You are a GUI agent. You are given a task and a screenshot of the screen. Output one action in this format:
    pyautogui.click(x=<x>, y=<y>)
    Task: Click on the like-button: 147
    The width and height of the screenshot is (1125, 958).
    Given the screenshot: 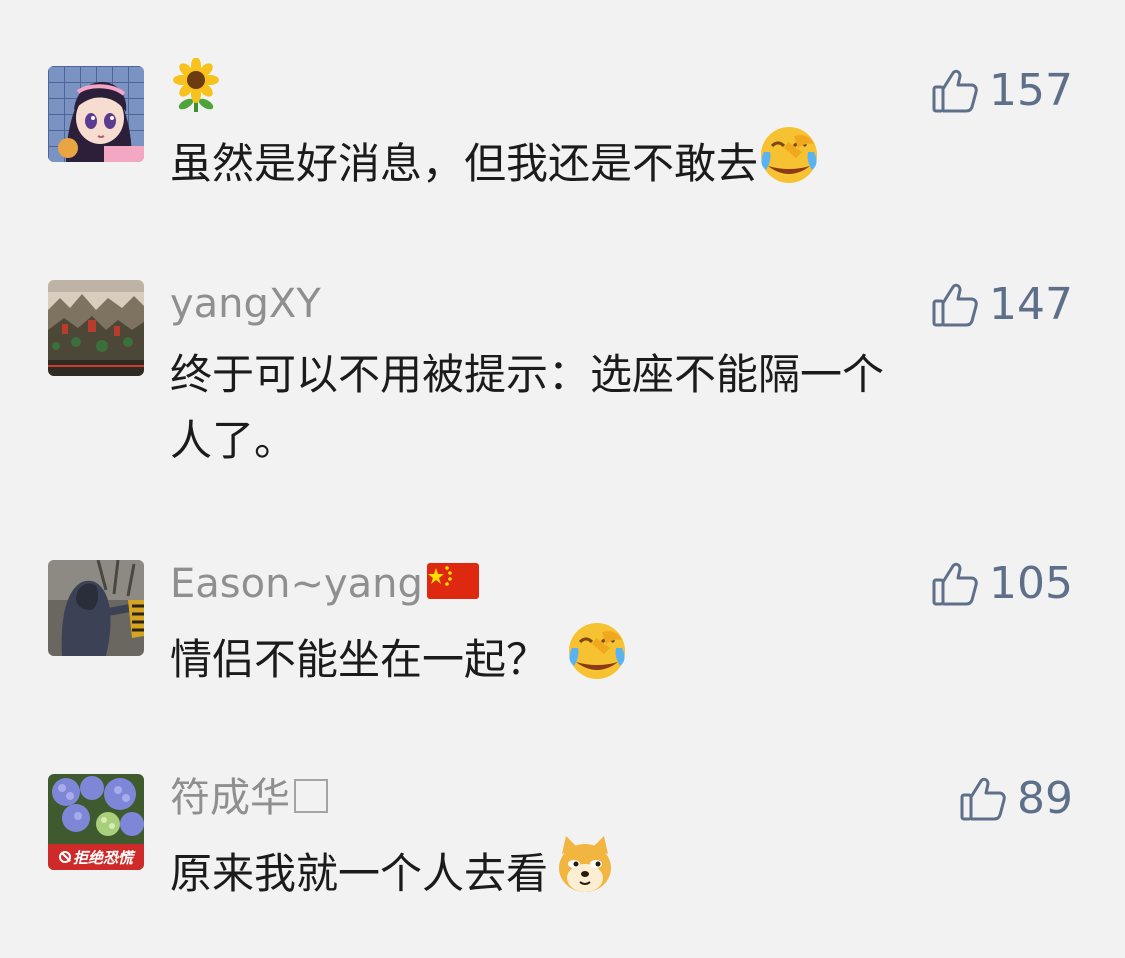 What is the action you would take?
    pyautogui.click(x=1002, y=305)
    